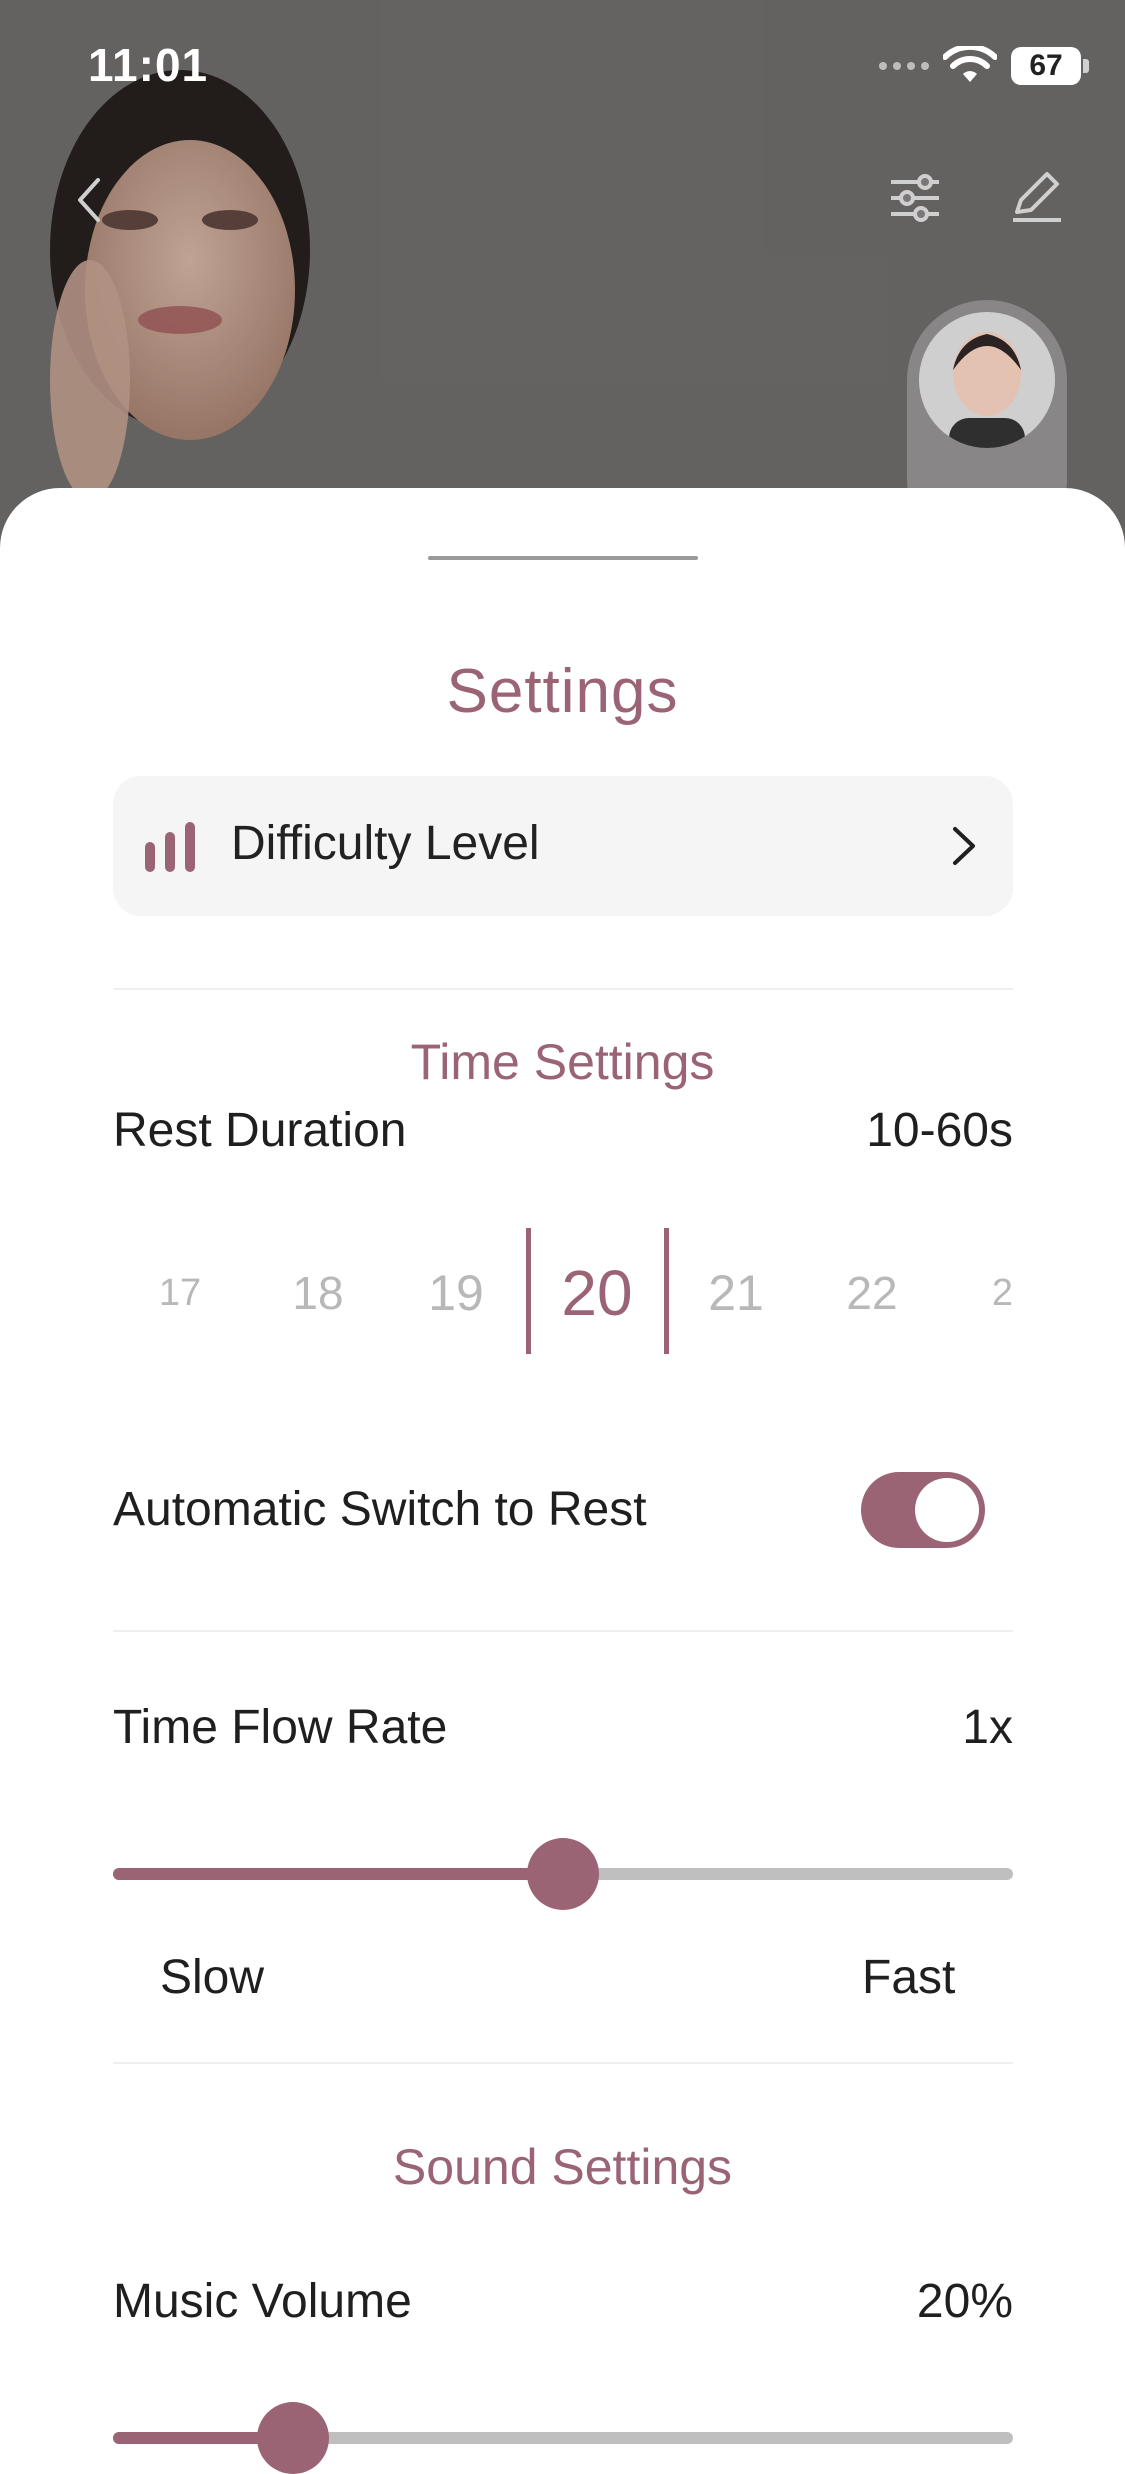 This screenshot has height=2474, width=1125. What do you see at coordinates (987, 1727) in the screenshot?
I see `time-flow-rate-value: 1x` at bounding box center [987, 1727].